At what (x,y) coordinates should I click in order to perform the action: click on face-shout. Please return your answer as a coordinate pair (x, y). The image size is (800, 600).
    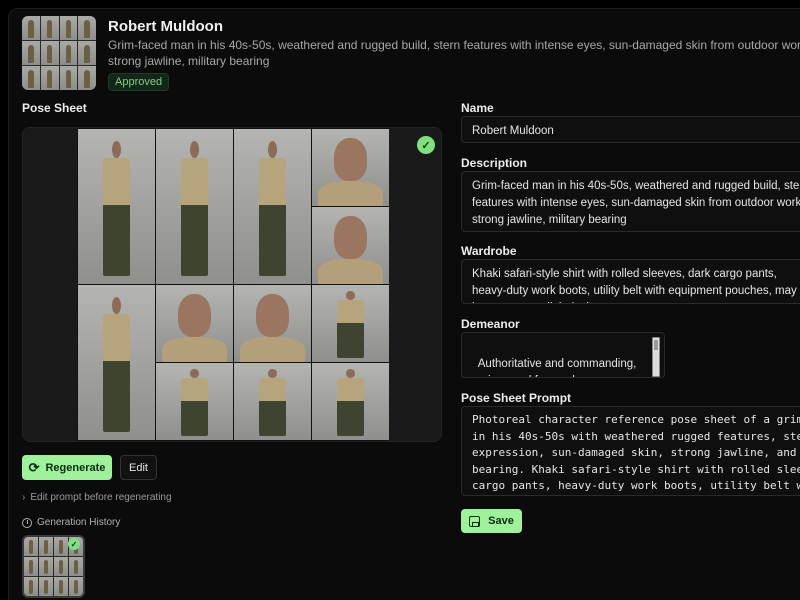
    Looking at the image, I should click on (272, 323).